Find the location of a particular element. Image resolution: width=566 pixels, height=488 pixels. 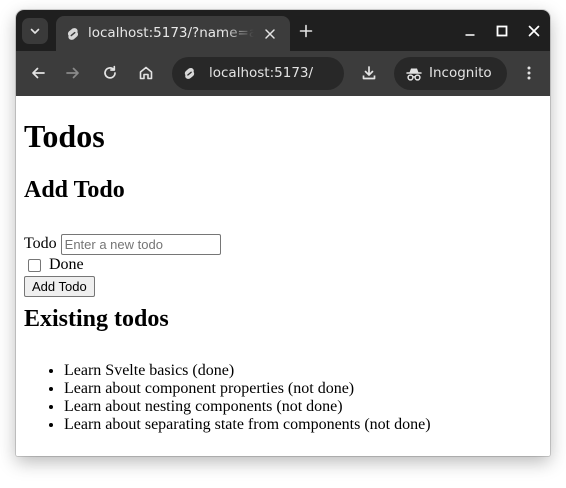

tab-search-button is located at coordinates (35, 31).